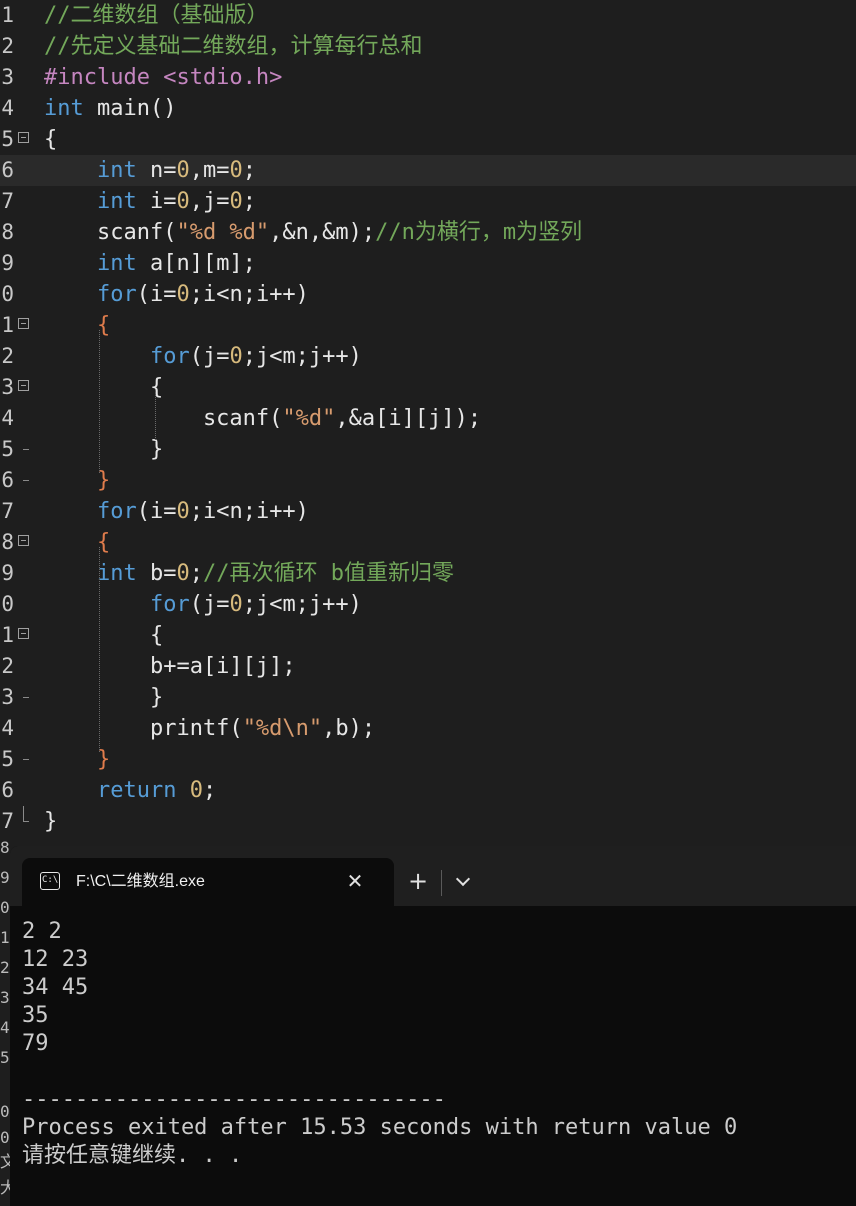 This screenshot has width=856, height=1206. What do you see at coordinates (428, 15) in the screenshot?
I see `code-line: 1 //二维数组（基础版）` at bounding box center [428, 15].